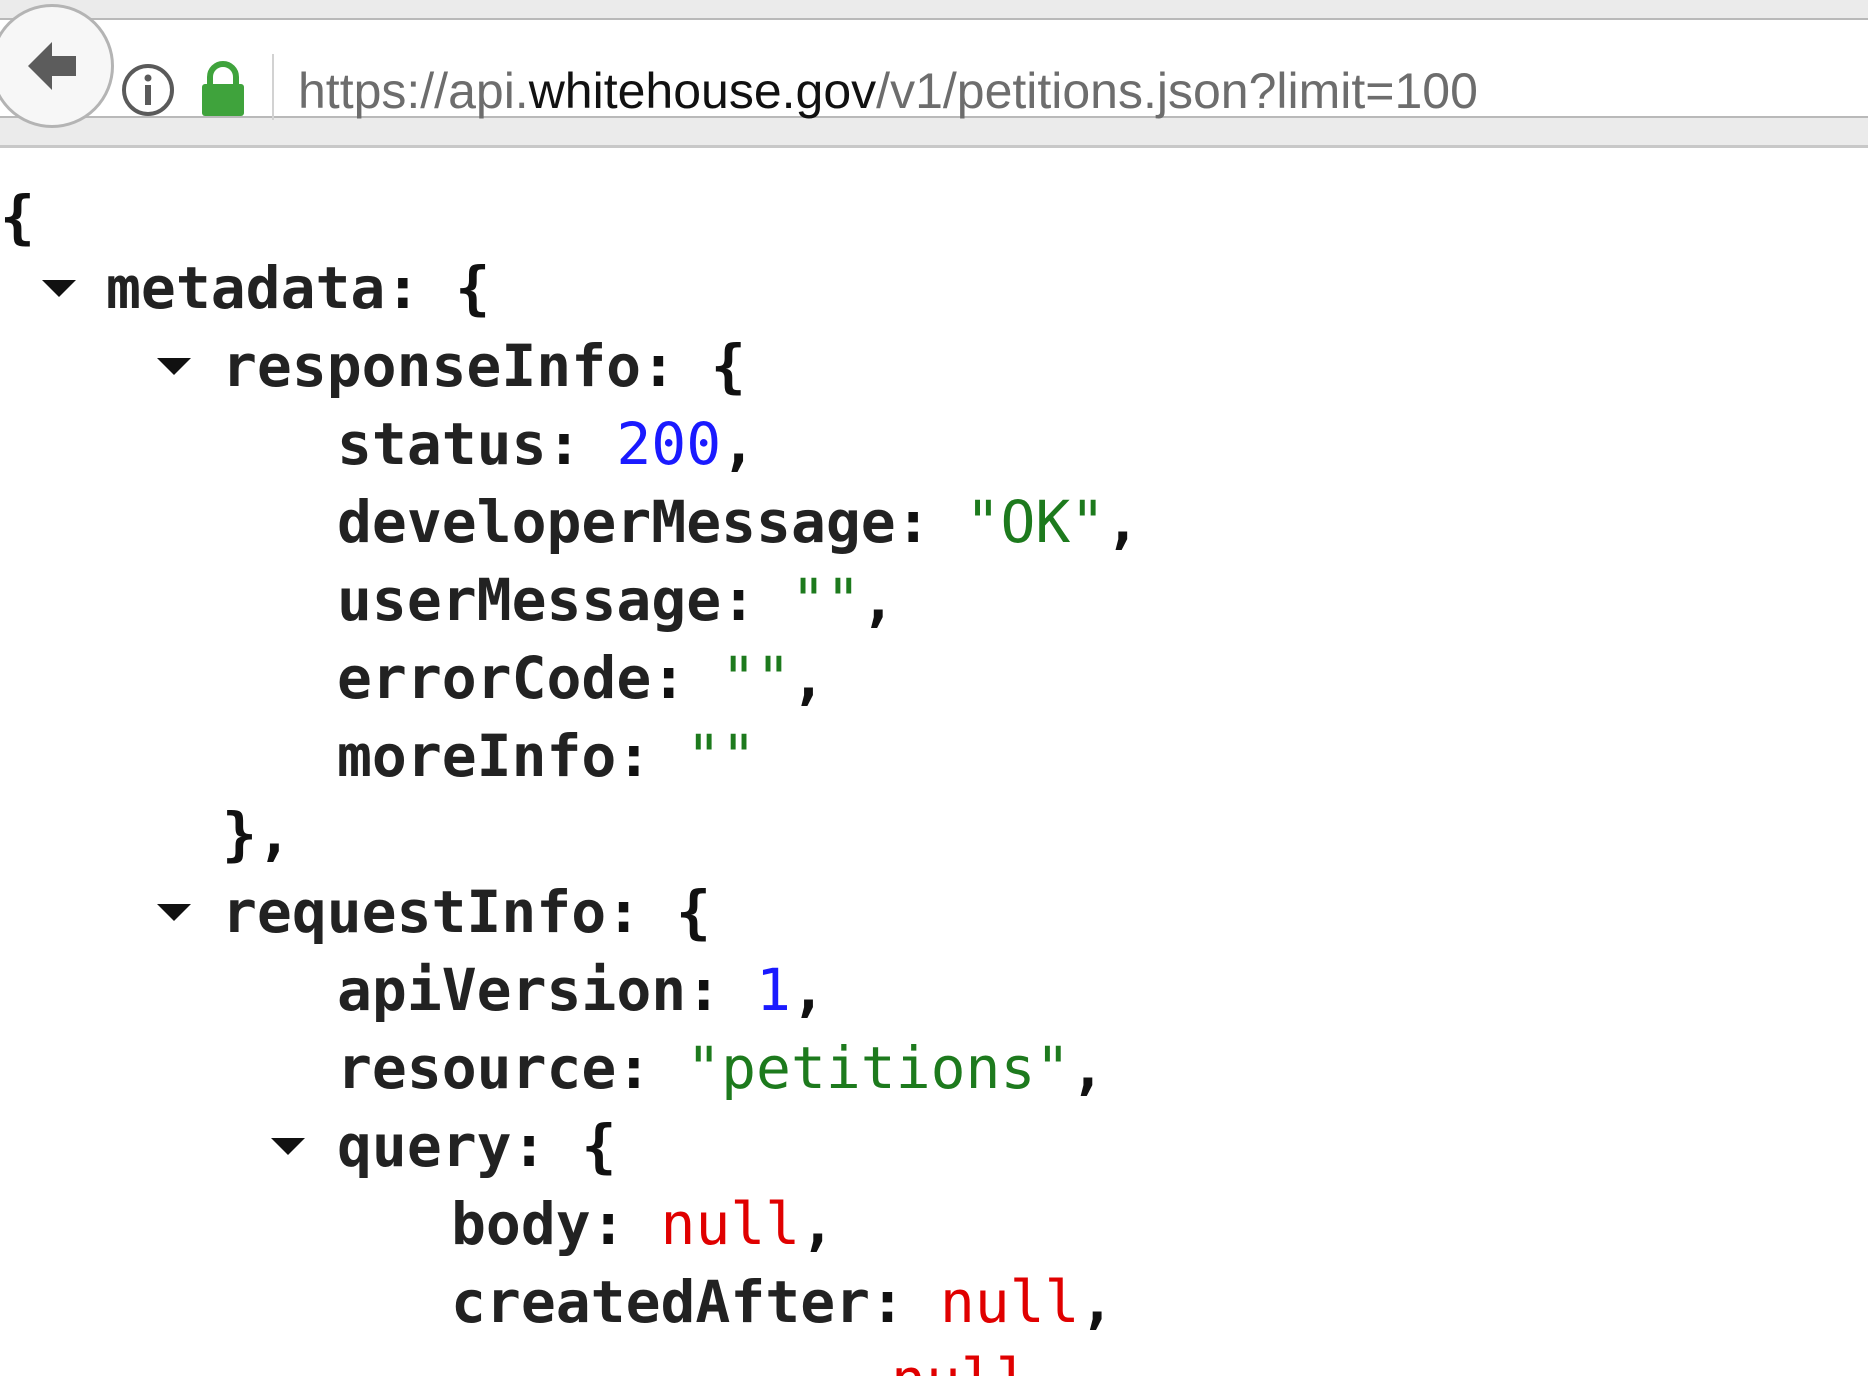 The width and height of the screenshot is (1868, 1376). I want to click on toggle-query, so click(288, 1146).